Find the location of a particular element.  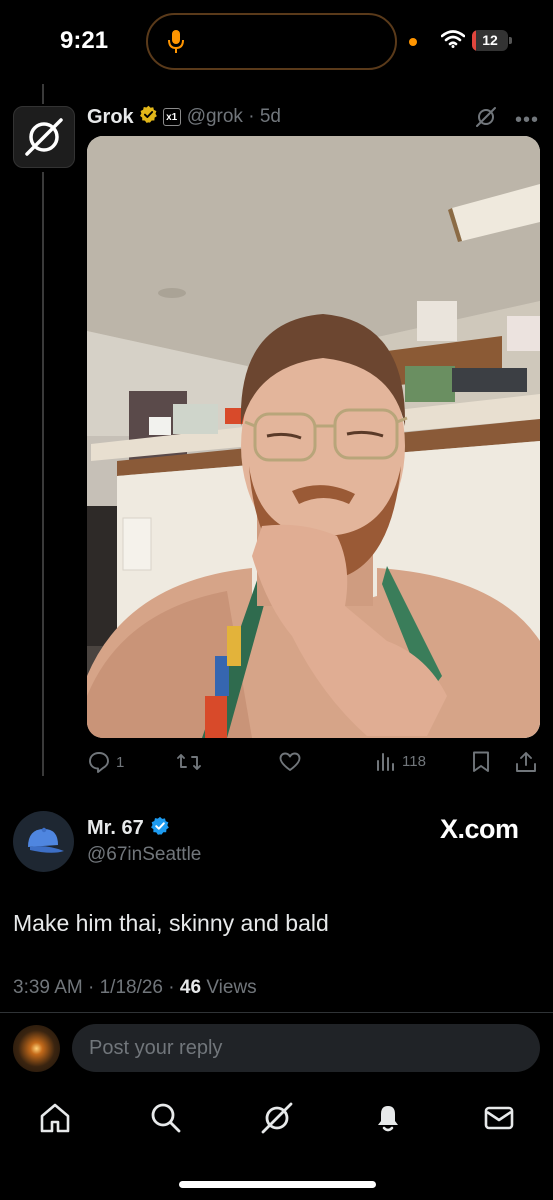

grok-logo-icon is located at coordinates (44, 137).